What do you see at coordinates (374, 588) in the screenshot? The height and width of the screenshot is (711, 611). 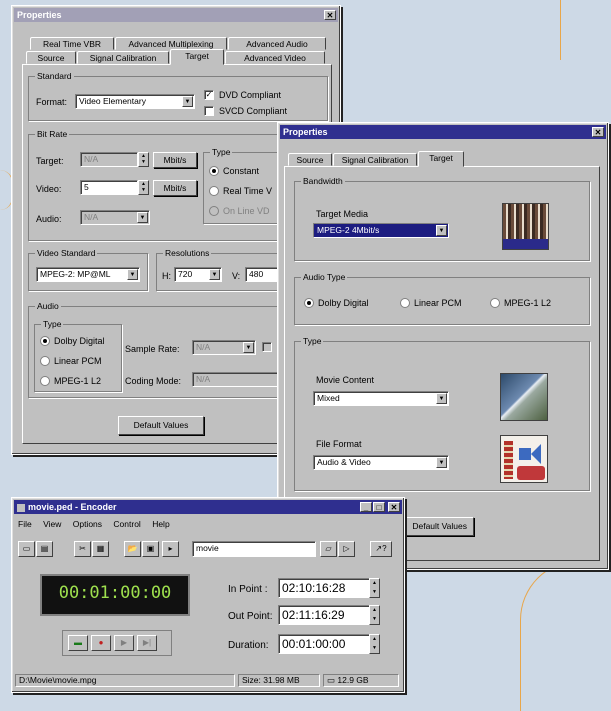 I see `in-point-spinner: ▲ ▼` at bounding box center [374, 588].